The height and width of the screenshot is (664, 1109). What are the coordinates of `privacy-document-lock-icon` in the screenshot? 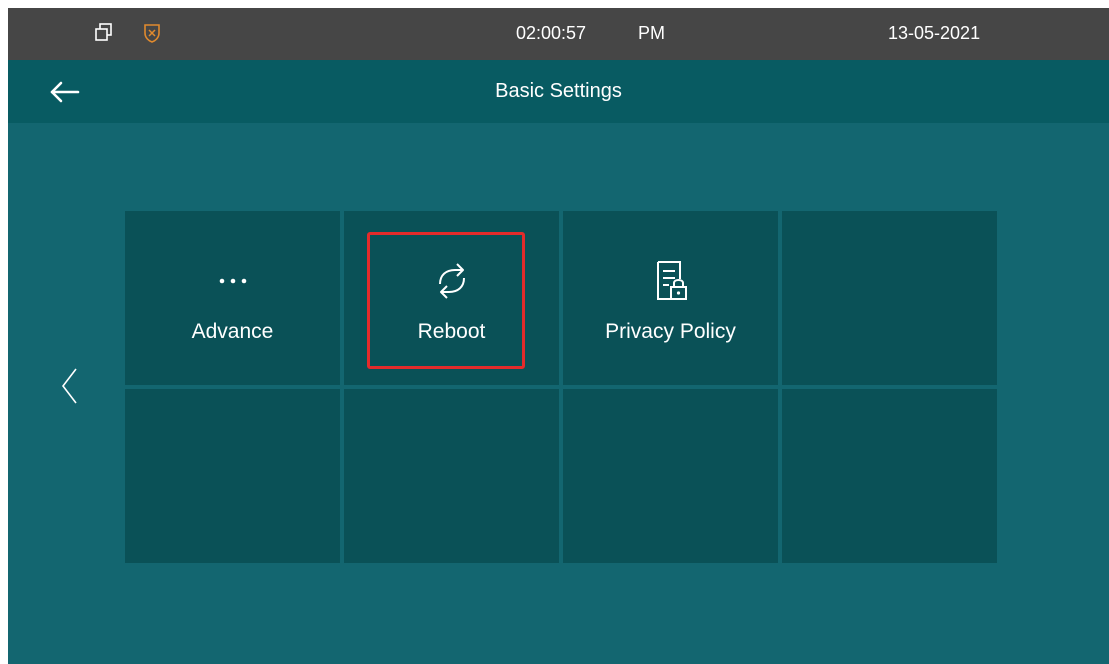 It's located at (671, 281).